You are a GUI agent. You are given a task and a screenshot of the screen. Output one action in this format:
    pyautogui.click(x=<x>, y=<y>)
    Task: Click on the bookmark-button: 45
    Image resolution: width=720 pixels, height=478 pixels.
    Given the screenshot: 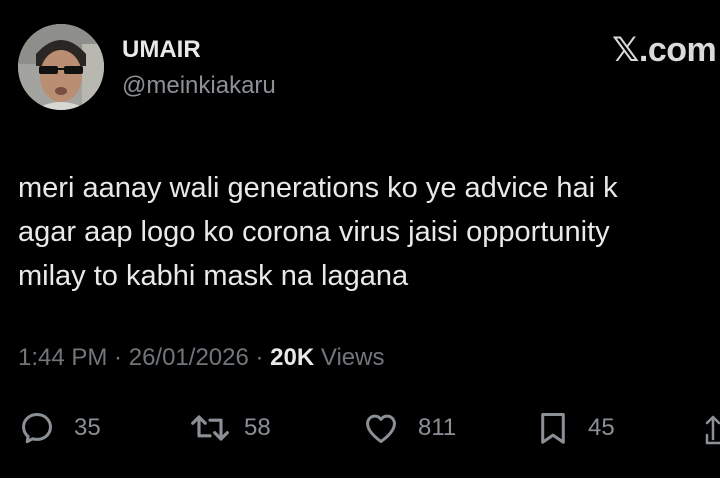 What is the action you would take?
    pyautogui.click(x=574, y=428)
    